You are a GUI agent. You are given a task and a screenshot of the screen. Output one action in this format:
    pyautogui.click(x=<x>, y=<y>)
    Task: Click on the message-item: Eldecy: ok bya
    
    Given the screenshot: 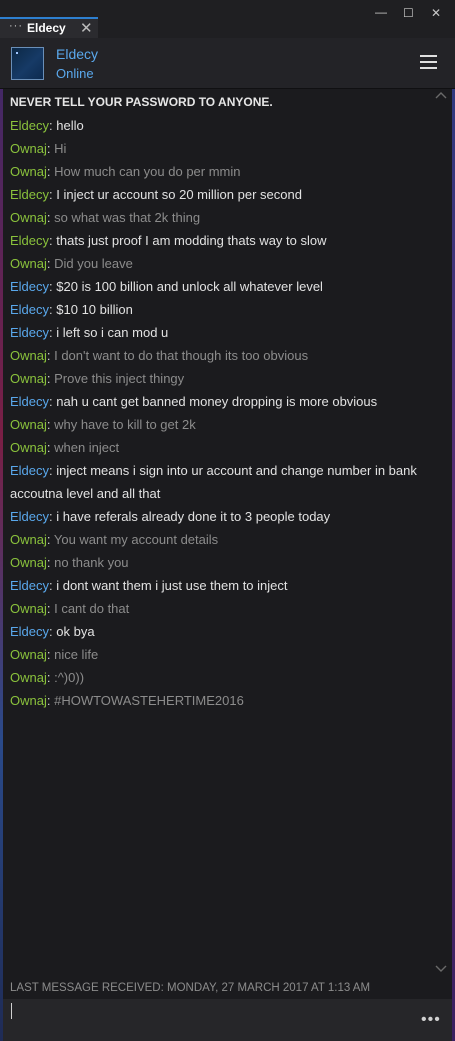 What is the action you would take?
    pyautogui.click(x=220, y=631)
    